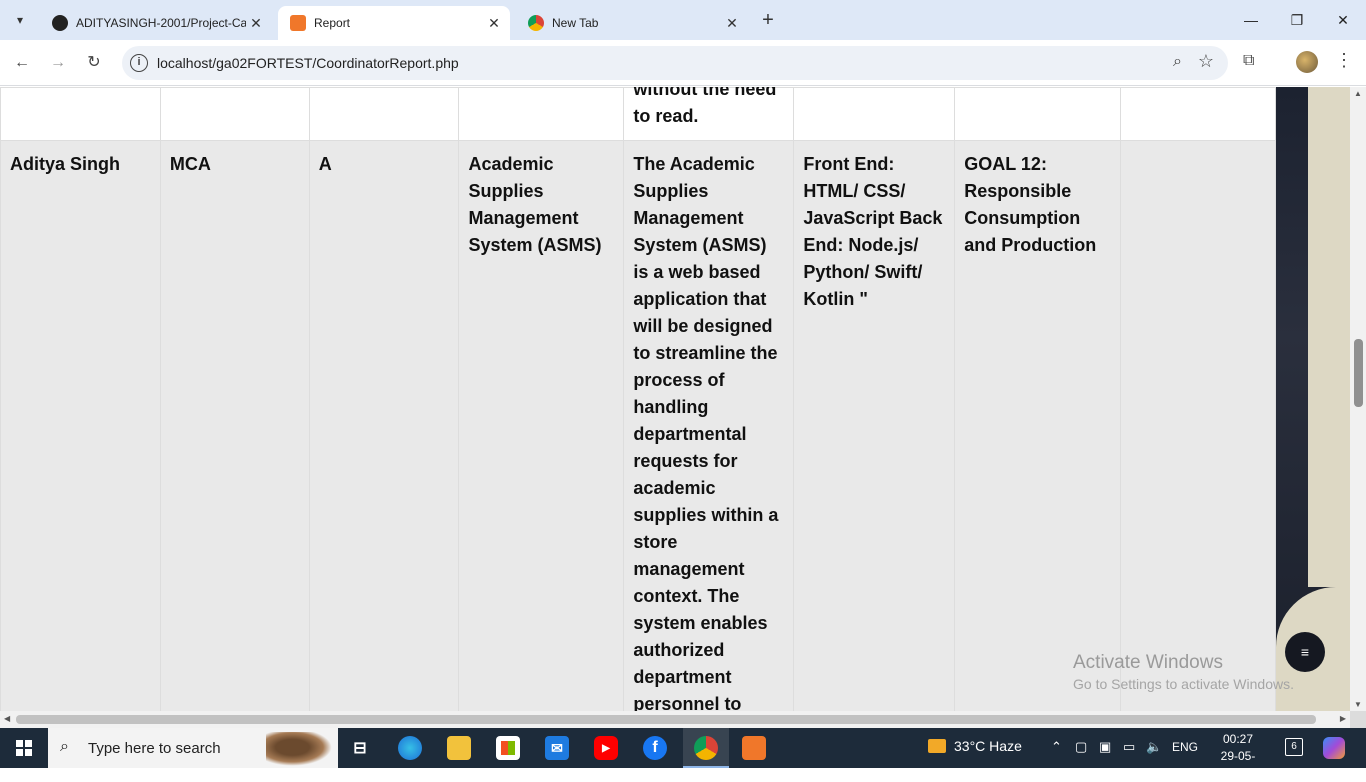  I want to click on start-button, so click(24, 748).